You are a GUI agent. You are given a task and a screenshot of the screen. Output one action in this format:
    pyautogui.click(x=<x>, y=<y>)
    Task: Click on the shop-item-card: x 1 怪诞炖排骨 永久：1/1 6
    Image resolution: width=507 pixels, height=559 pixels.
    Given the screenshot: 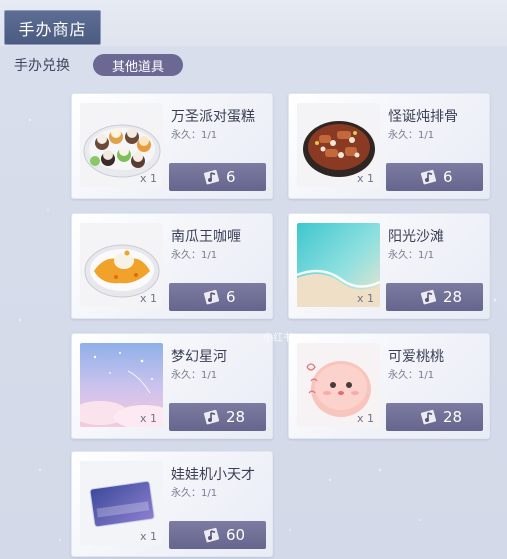 What is the action you would take?
    pyautogui.click(x=389, y=146)
    